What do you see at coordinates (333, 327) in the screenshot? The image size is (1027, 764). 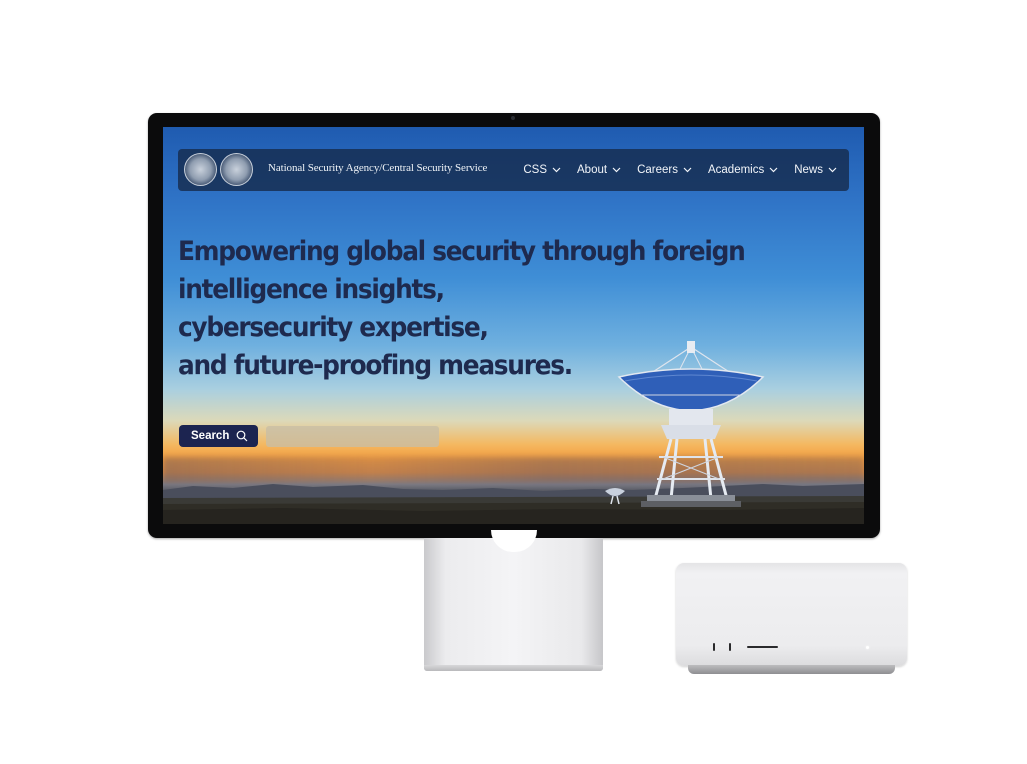 I see `hero-line: cybersecurity expertise,` at bounding box center [333, 327].